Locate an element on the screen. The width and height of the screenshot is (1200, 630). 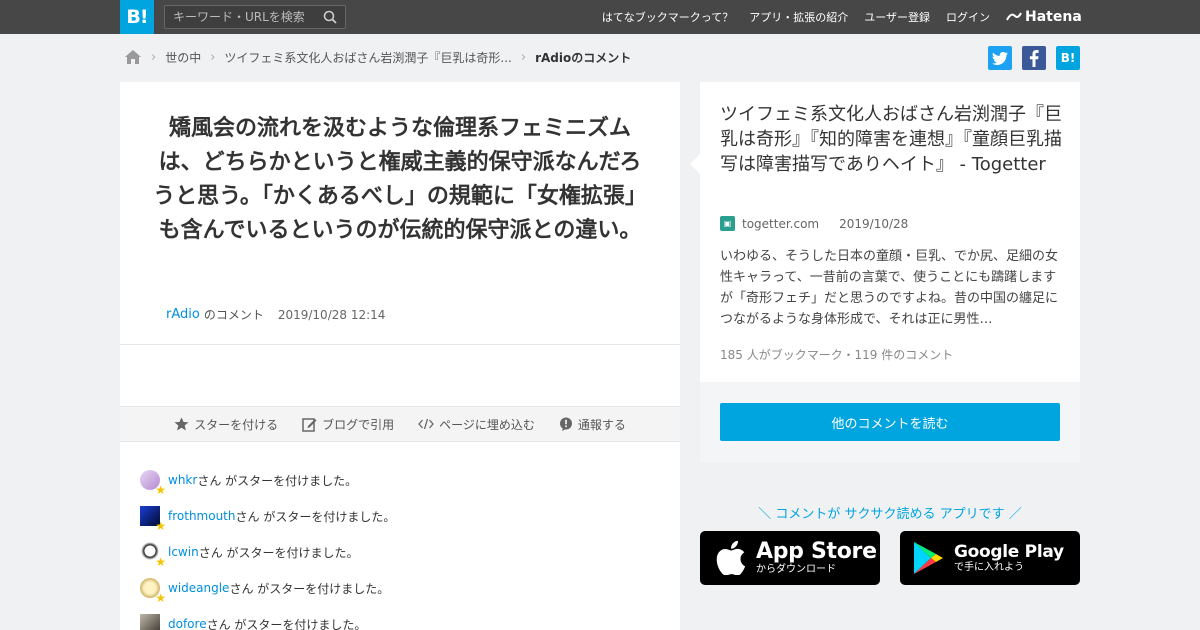
star-list-item: ★ frothmouth さん がスターを付けました。 is located at coordinates (267, 516).